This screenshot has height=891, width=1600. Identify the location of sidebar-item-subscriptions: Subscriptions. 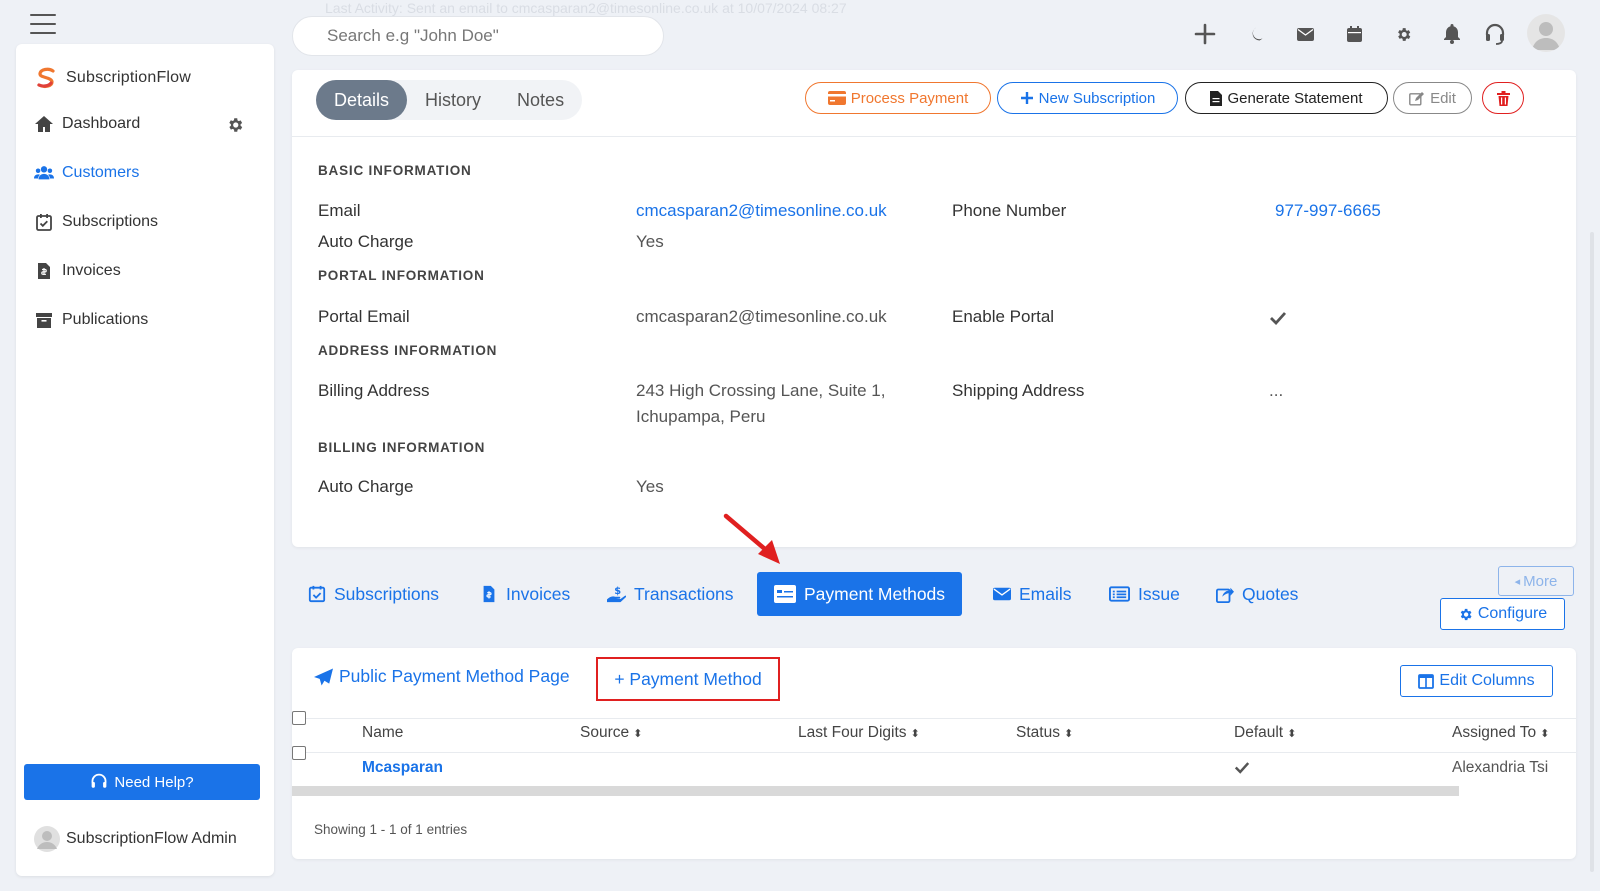
(96, 222).